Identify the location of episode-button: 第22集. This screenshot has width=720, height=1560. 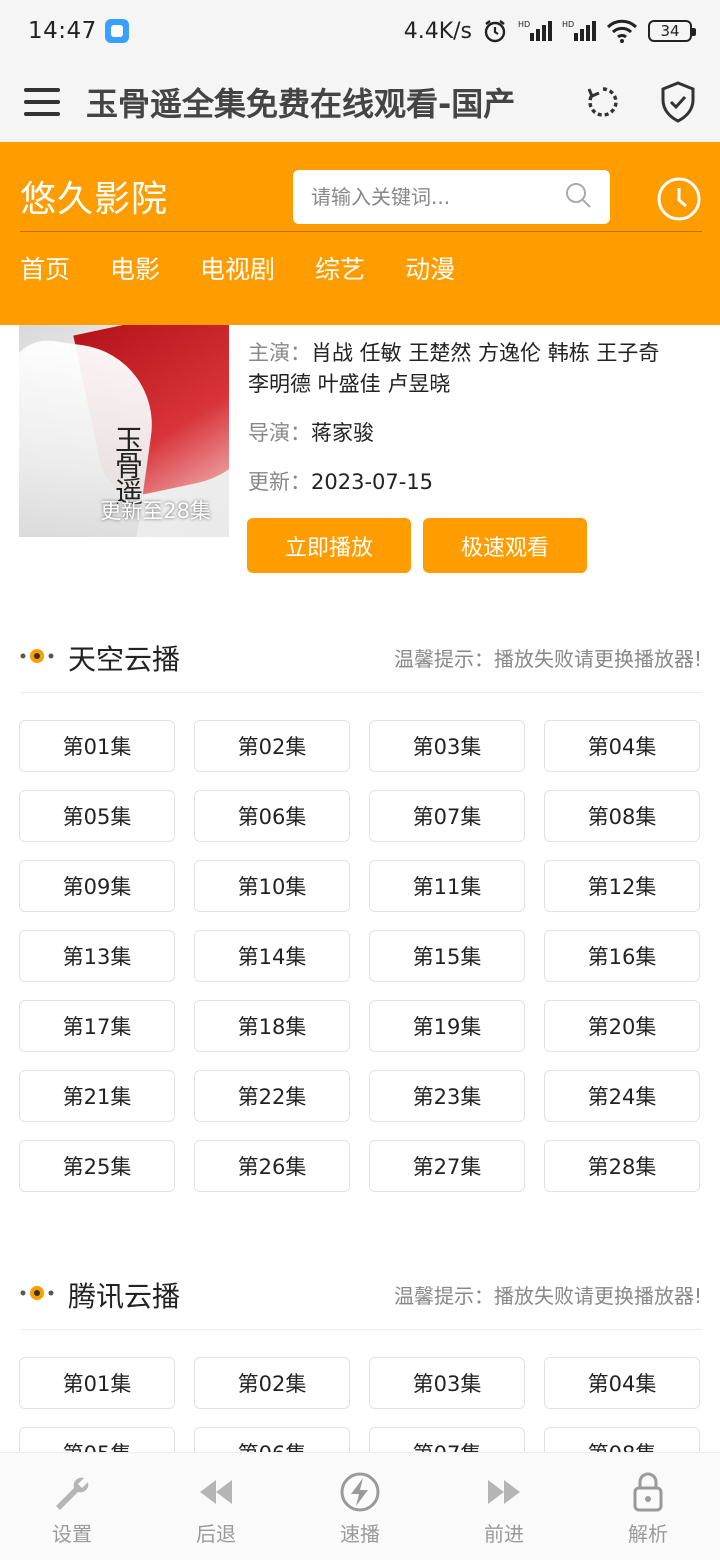
(272, 1096).